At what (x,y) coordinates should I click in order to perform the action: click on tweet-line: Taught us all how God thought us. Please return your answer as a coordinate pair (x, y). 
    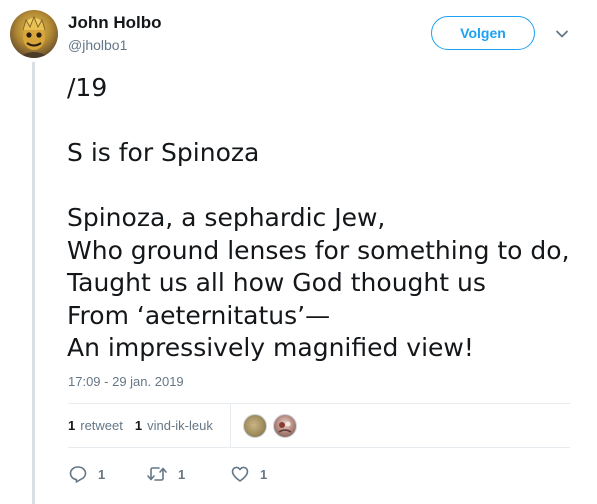
    Looking at the image, I should click on (276, 282).